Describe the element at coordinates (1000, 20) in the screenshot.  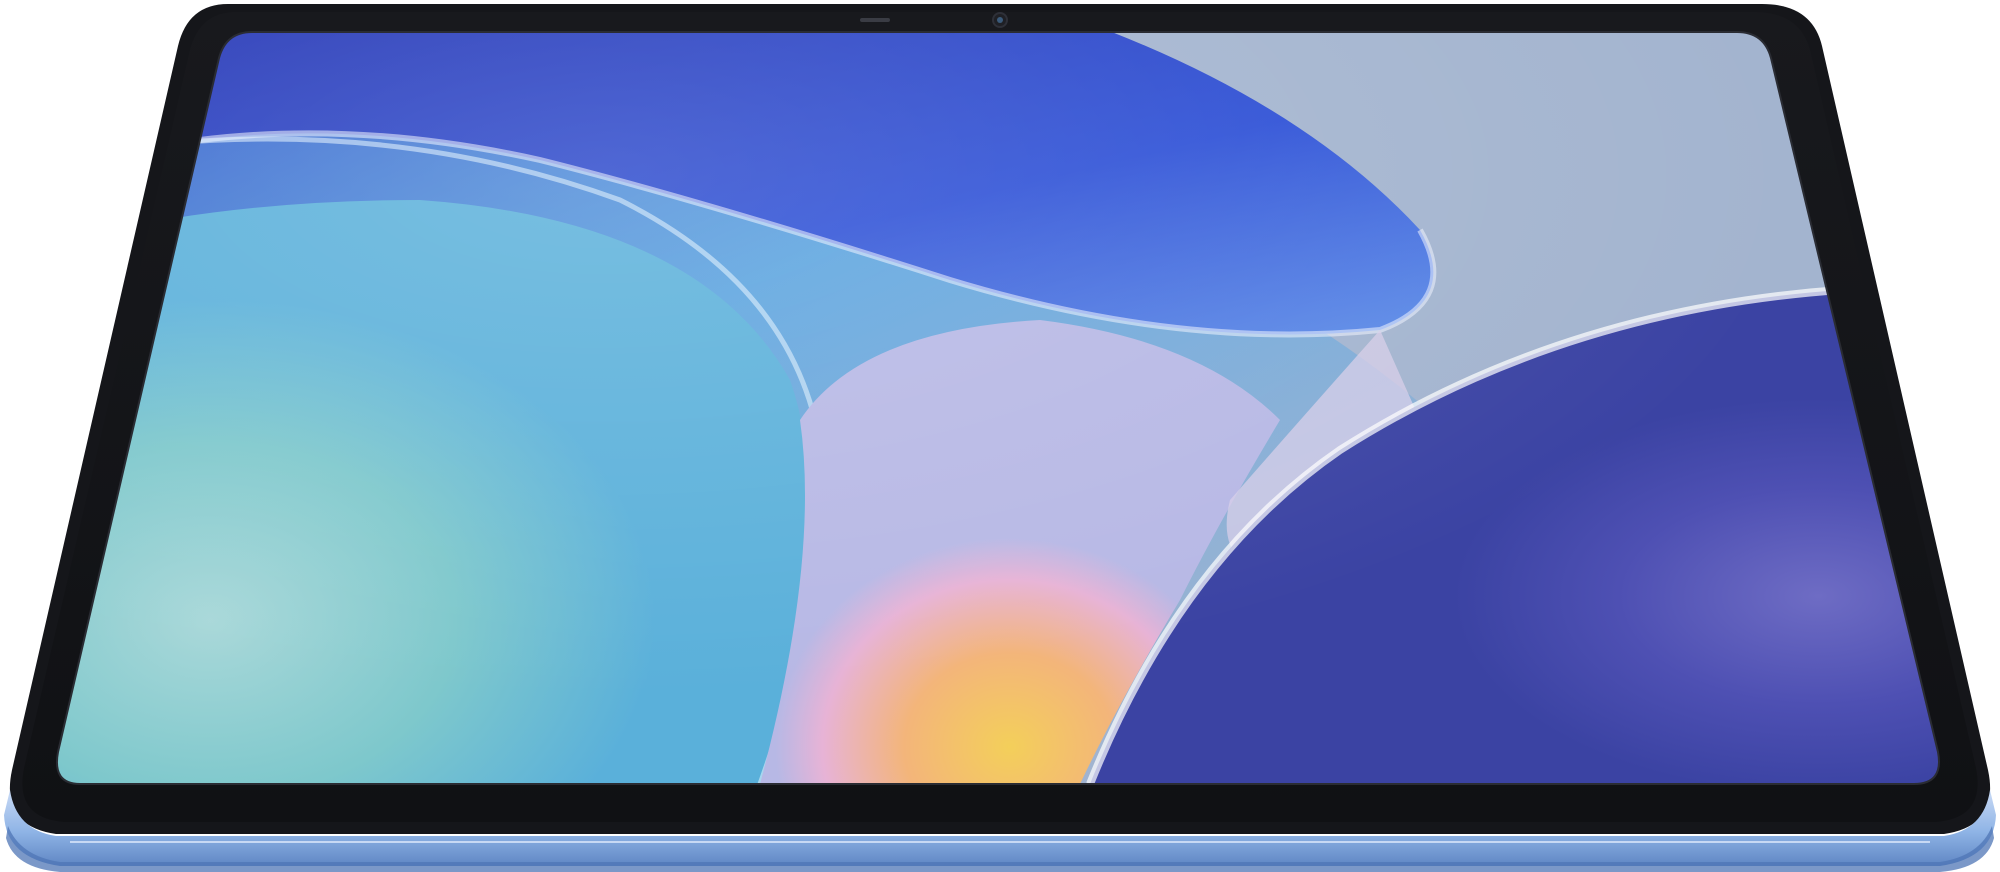
I see `camera-icon` at that location.